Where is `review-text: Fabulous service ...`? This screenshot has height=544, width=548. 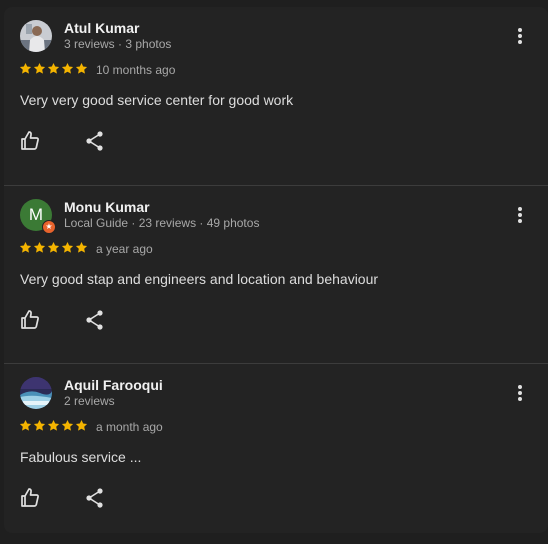
review-text: Fabulous service ... is located at coordinates (80, 457).